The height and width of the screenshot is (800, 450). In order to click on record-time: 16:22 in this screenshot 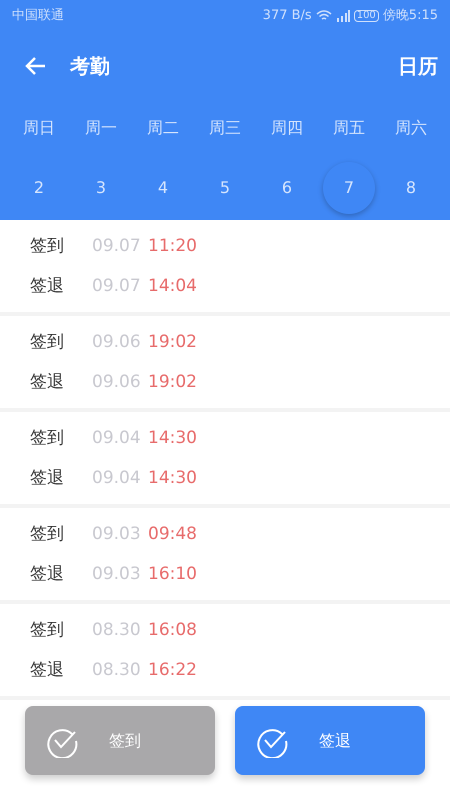, I will do `click(172, 670)`.